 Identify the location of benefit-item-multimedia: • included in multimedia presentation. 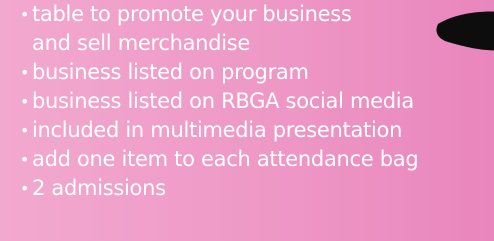
(247, 130).